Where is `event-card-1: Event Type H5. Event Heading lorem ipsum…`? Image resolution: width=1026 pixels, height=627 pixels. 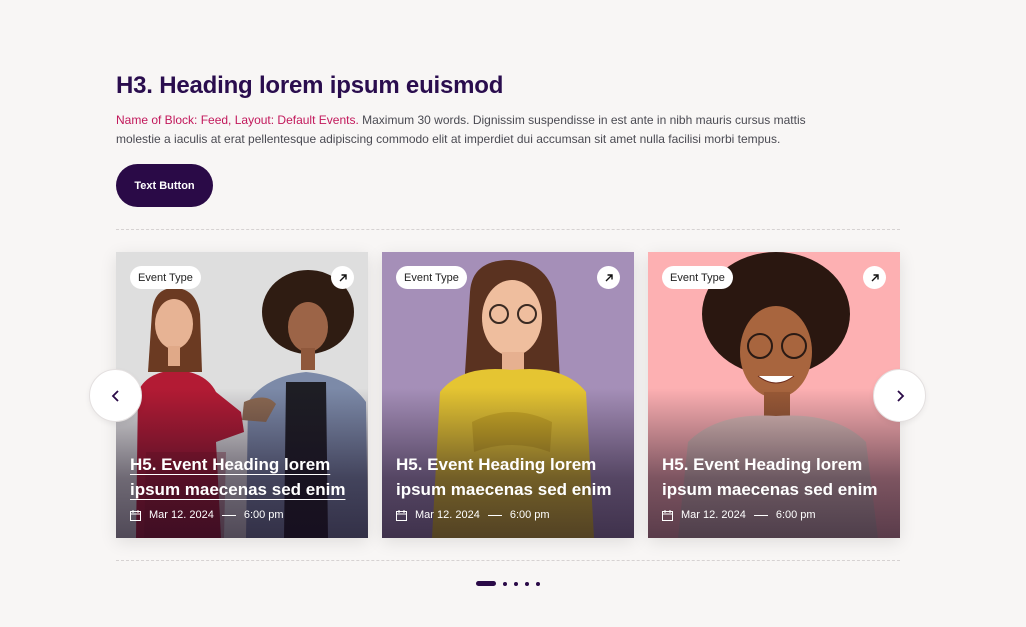 event-card-1: Event Type H5. Event Heading lorem ipsum… is located at coordinates (242, 395).